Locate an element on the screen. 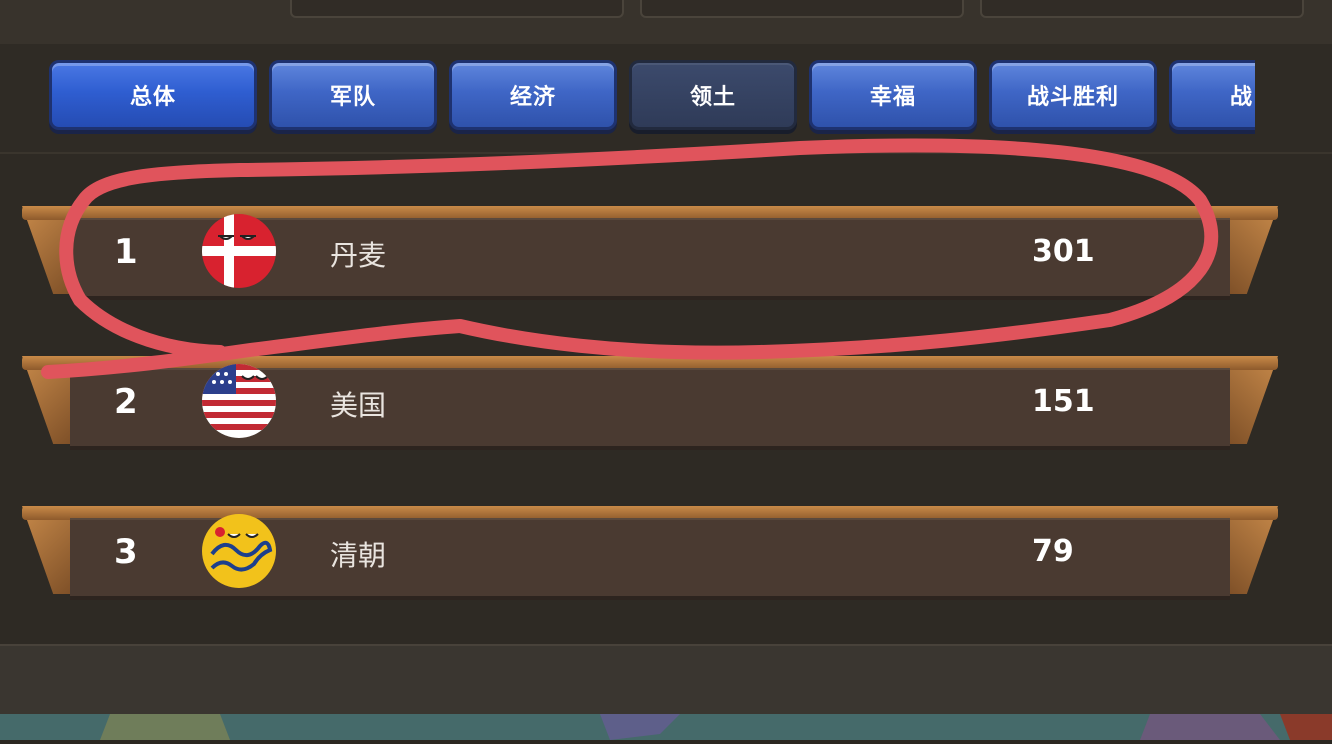 The height and width of the screenshot is (744, 1332). tab-territory: 领土 is located at coordinates (713, 95).